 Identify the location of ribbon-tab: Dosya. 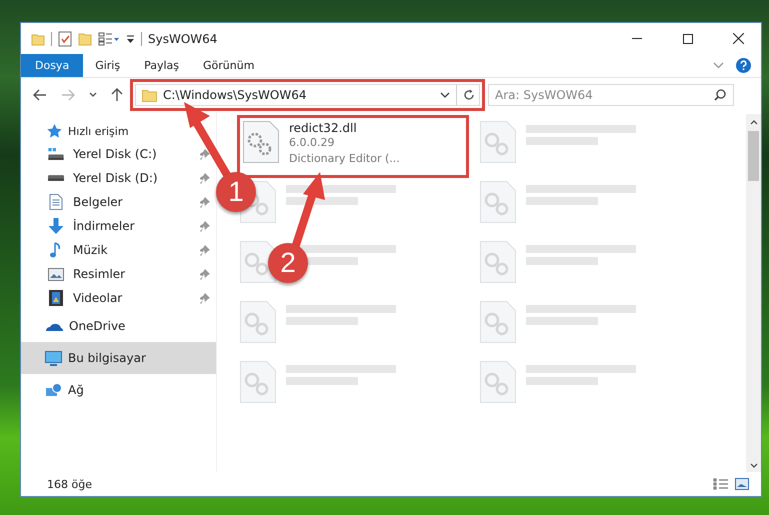
(52, 65).